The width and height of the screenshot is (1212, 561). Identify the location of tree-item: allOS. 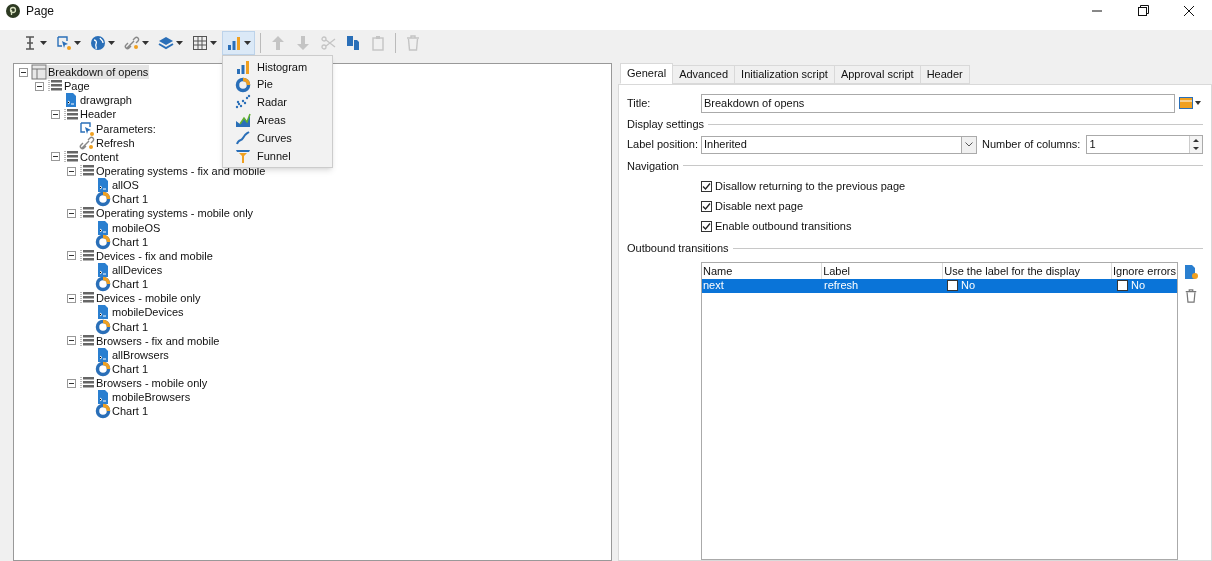
(125, 185).